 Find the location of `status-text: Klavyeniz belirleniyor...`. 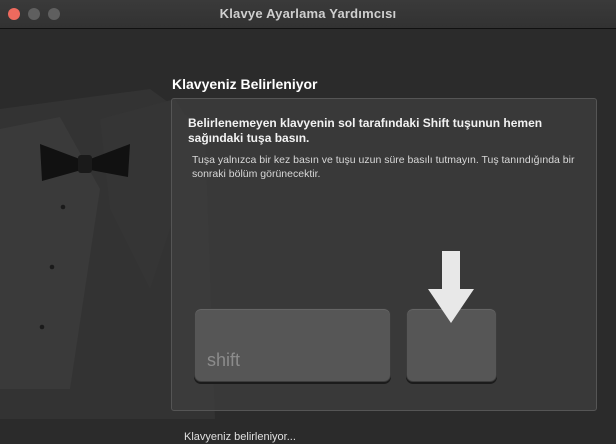

status-text: Klavyeniz belirleniyor... is located at coordinates (240, 437).